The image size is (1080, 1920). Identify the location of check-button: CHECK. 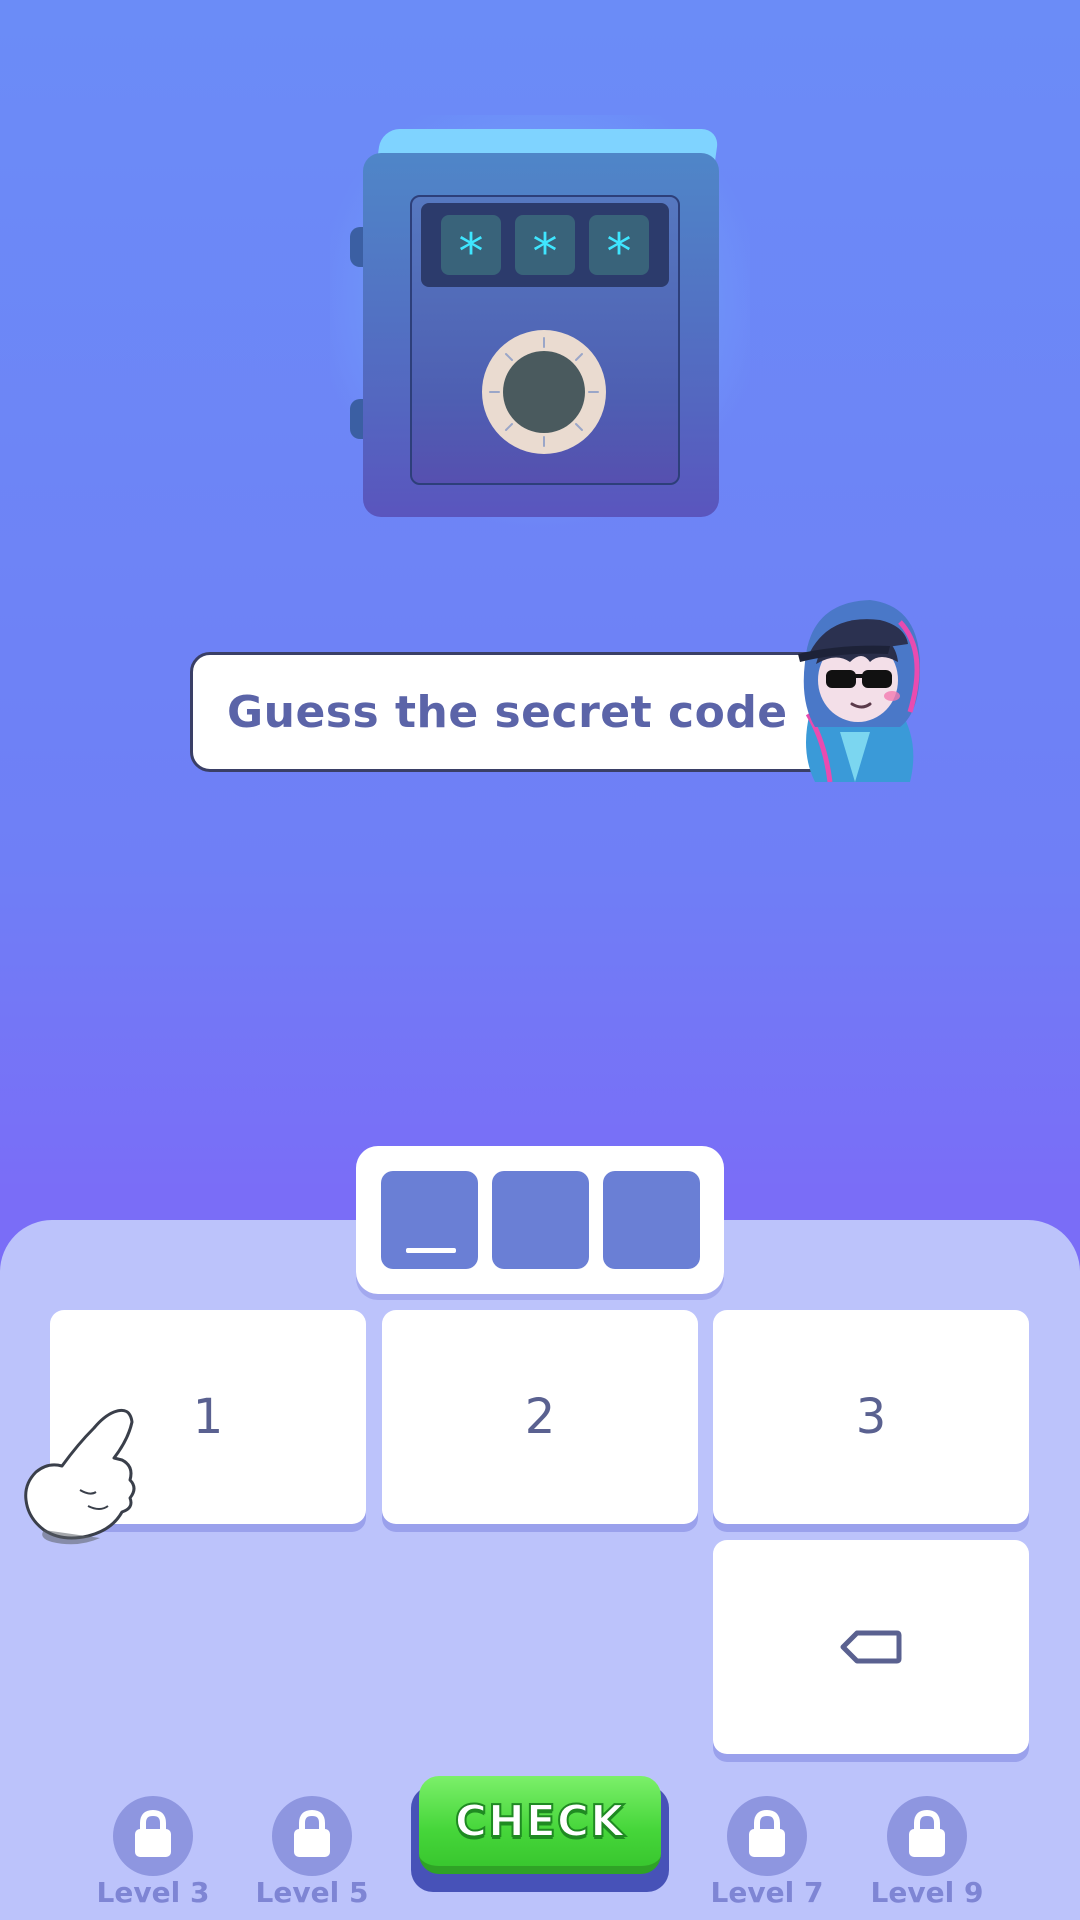
(540, 1825).